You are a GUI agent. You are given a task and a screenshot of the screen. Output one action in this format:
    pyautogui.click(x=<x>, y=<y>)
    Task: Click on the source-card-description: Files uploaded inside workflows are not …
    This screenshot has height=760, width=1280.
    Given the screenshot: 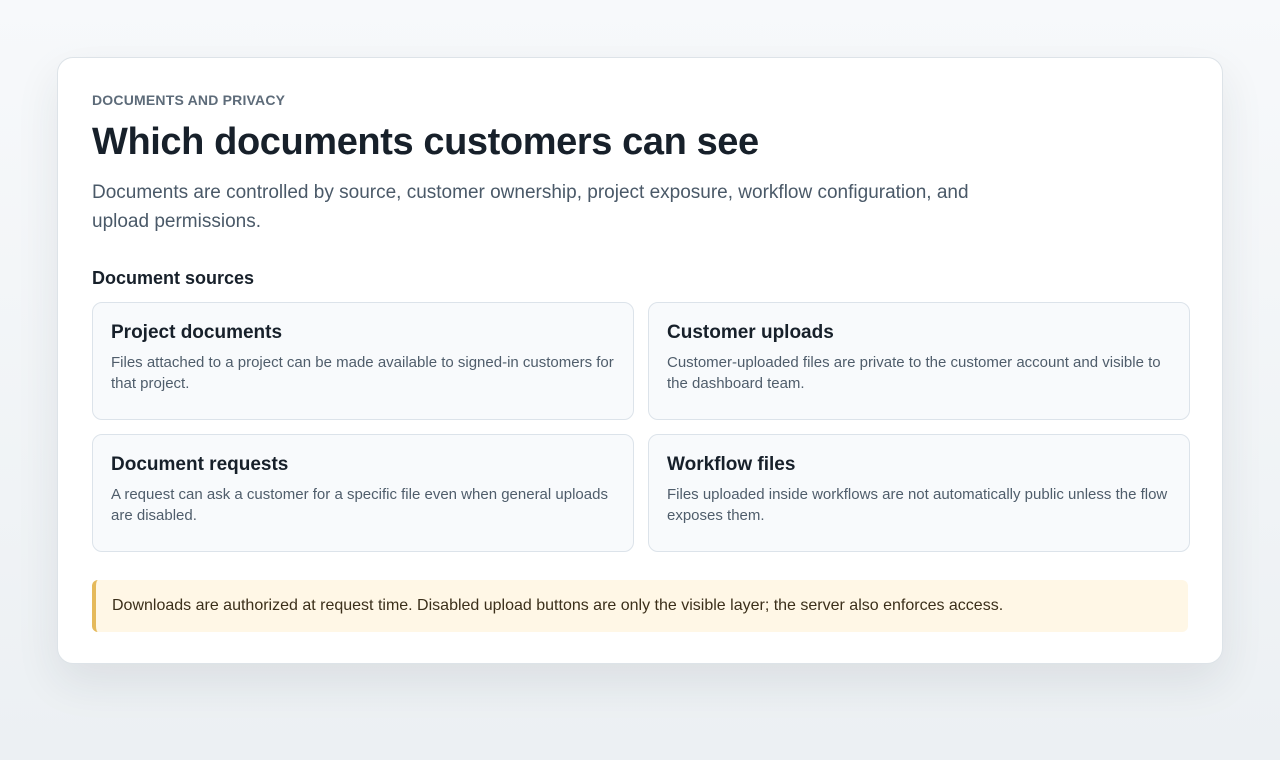 What is the action you would take?
    pyautogui.click(x=917, y=505)
    